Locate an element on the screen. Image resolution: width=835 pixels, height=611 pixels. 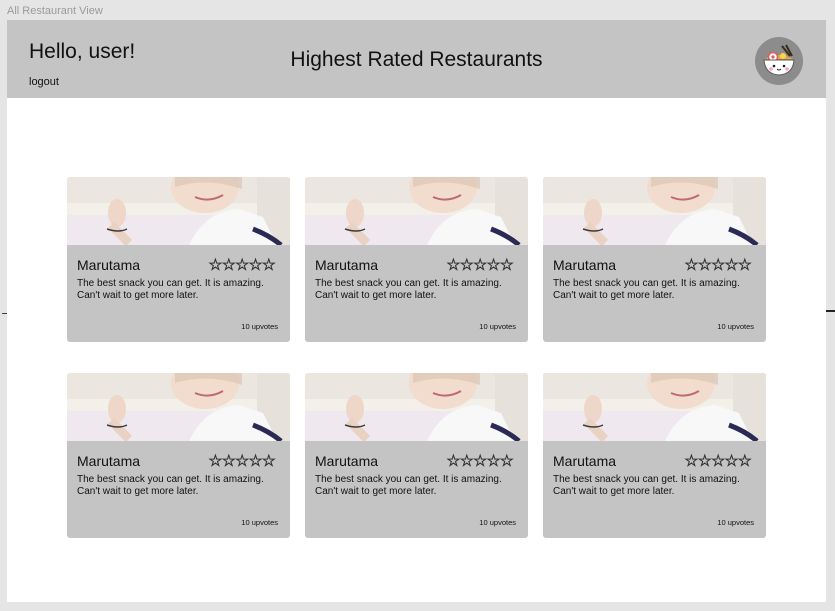
ramen-bowl-icon is located at coordinates (779, 60).